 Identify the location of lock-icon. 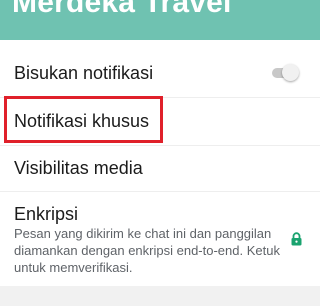
(296, 239).